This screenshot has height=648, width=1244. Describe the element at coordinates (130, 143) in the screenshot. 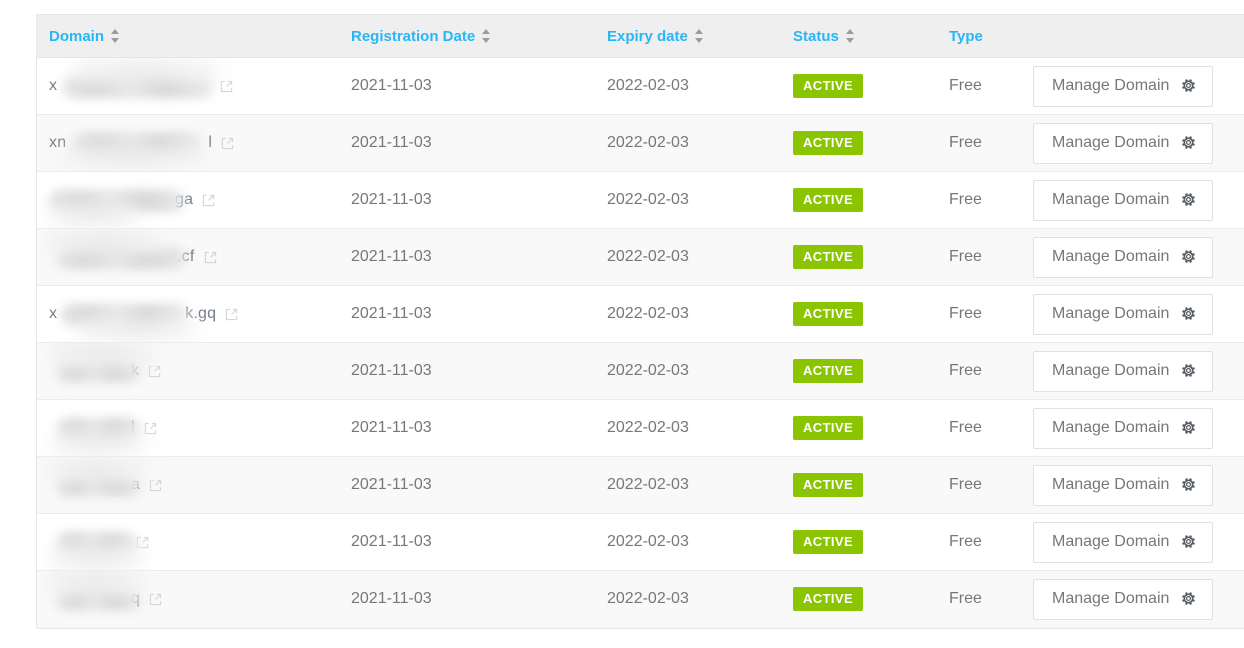

I see `domain-name: xn l` at that location.